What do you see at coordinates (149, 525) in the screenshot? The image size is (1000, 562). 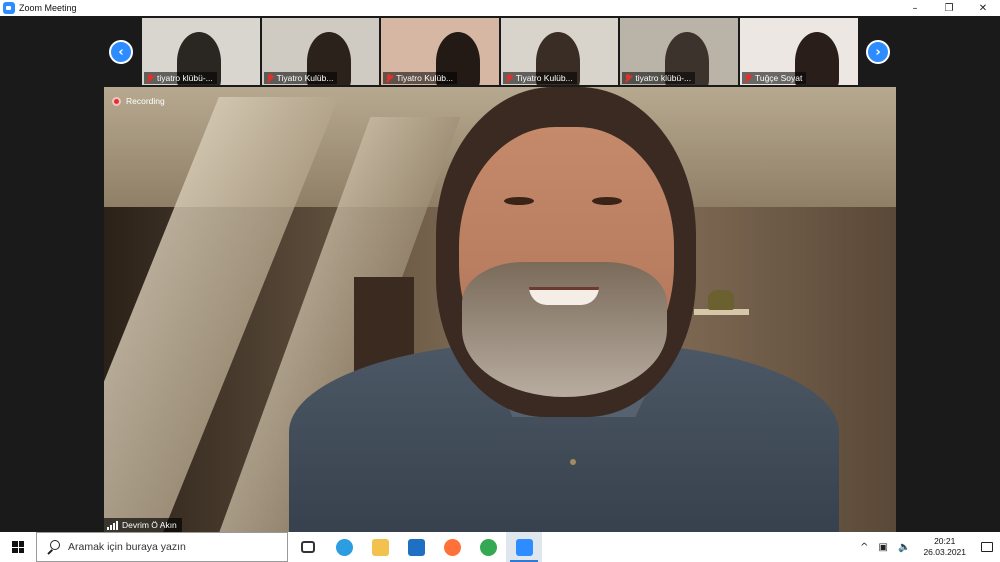 I see `speaker-name: Devrim Ö Akın` at bounding box center [149, 525].